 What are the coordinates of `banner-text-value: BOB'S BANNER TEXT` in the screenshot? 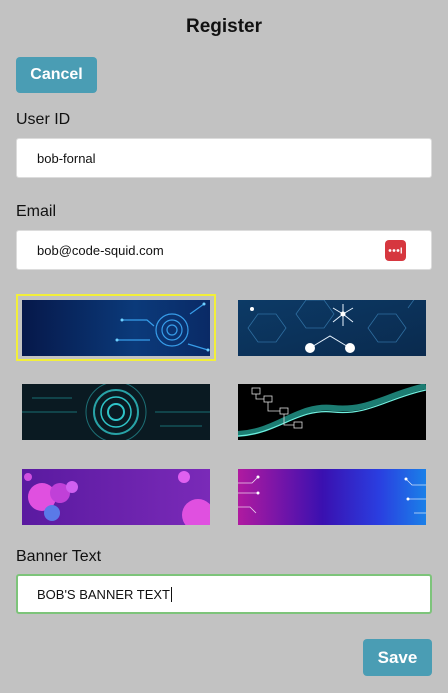 It's located at (103, 594).